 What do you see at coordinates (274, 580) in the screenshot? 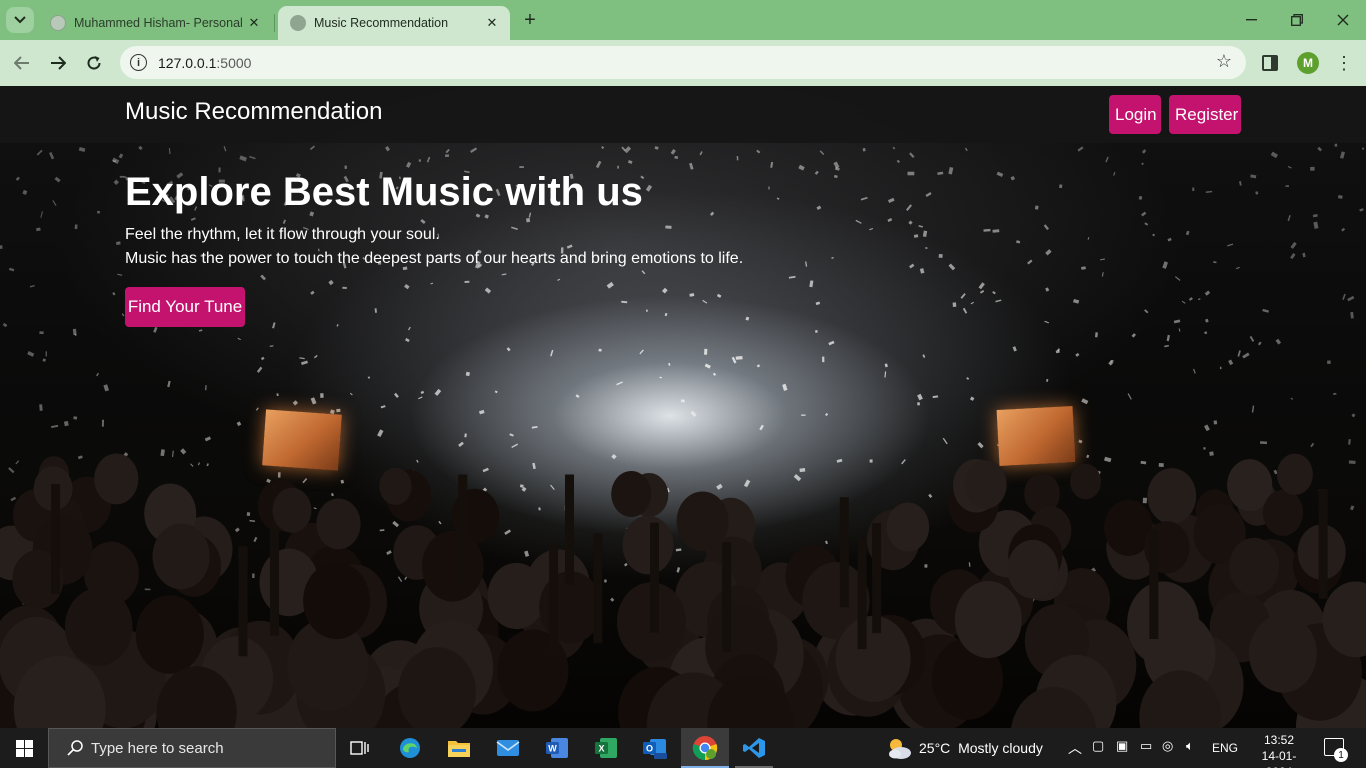
I see `raised-arm` at bounding box center [274, 580].